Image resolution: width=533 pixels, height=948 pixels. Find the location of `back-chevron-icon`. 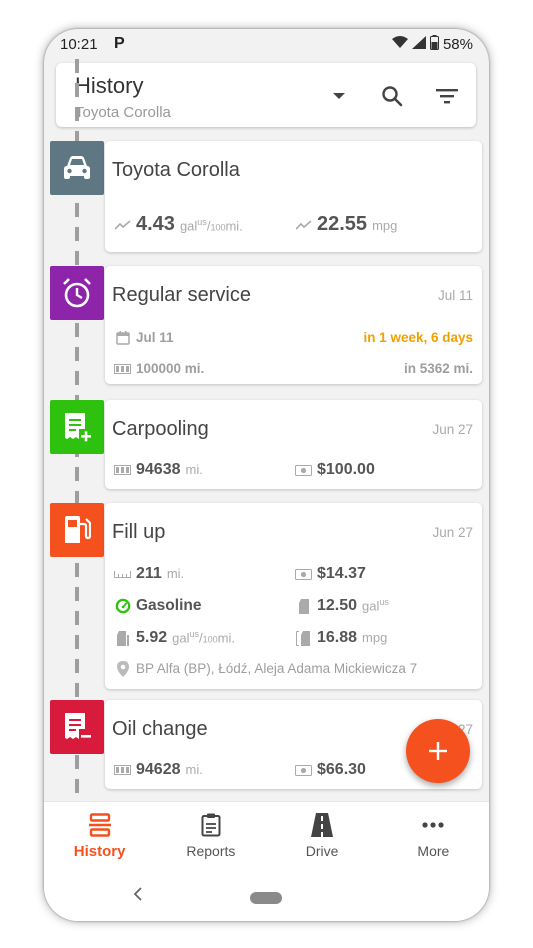

back-chevron-icon is located at coordinates (137, 894).